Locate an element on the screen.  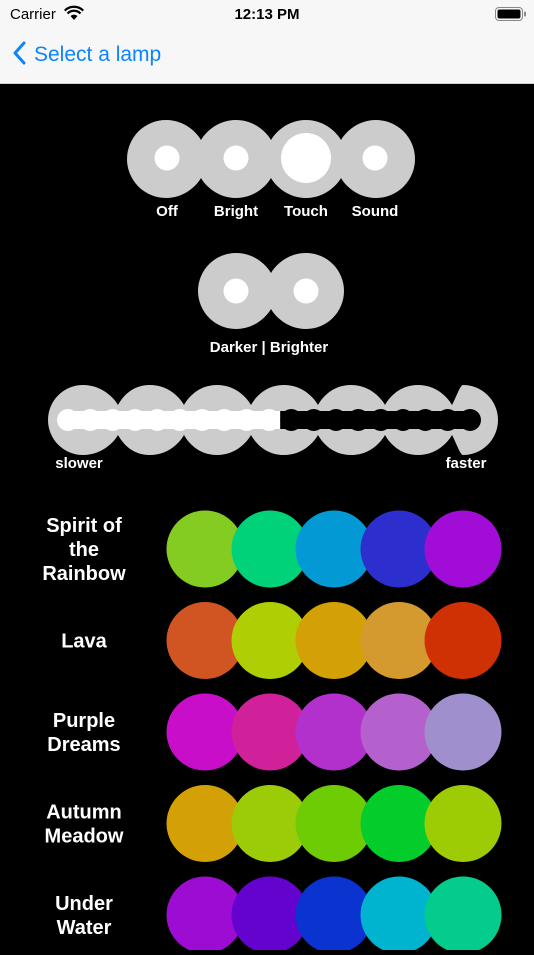
faster-label: faster is located at coordinates (466, 463).